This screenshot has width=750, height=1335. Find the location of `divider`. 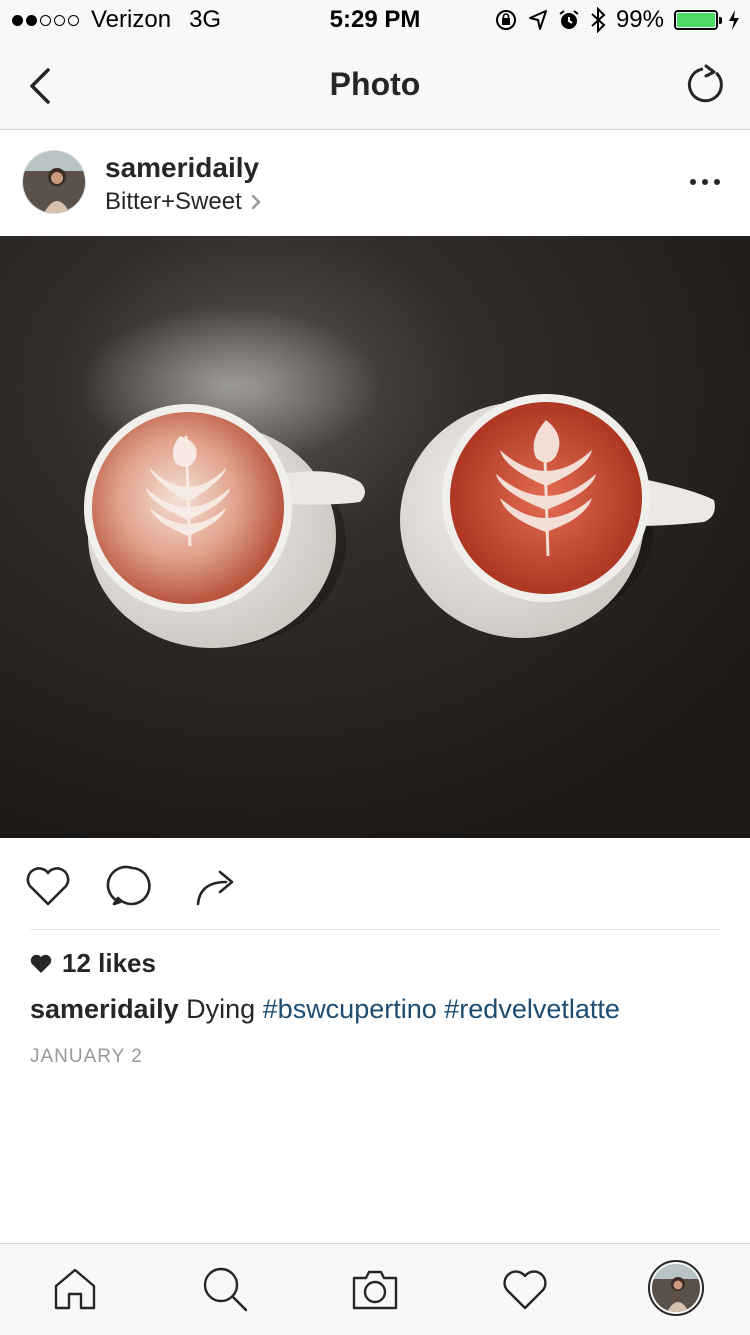

divider is located at coordinates (375, 929).